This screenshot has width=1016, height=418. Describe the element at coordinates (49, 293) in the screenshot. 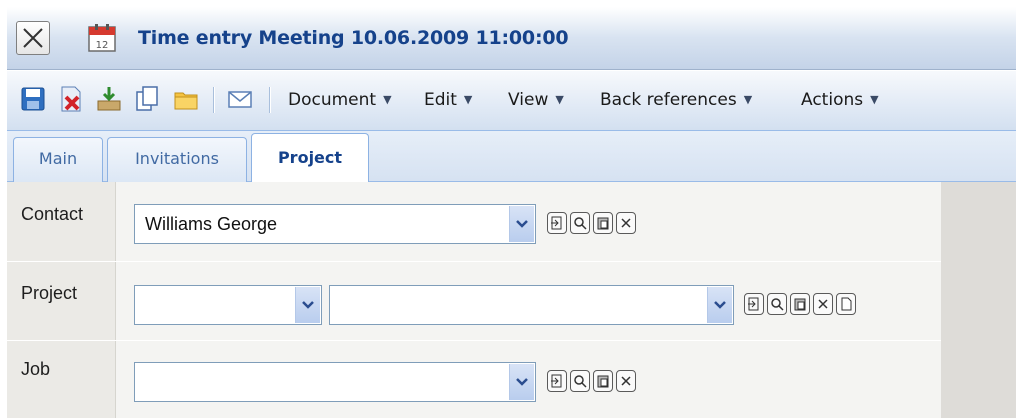

I see `project-label: Project` at that location.